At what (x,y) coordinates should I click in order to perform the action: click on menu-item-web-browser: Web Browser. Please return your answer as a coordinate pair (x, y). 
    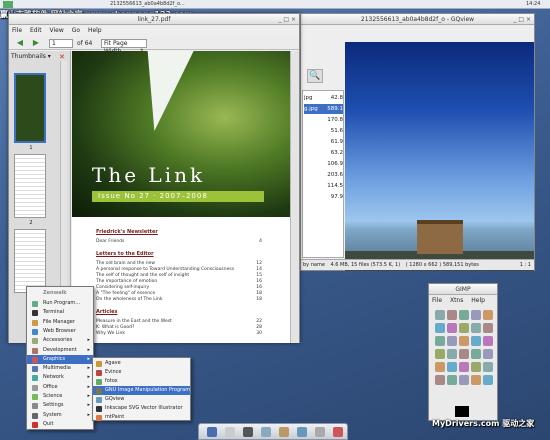
    Looking at the image, I should click on (60, 331).